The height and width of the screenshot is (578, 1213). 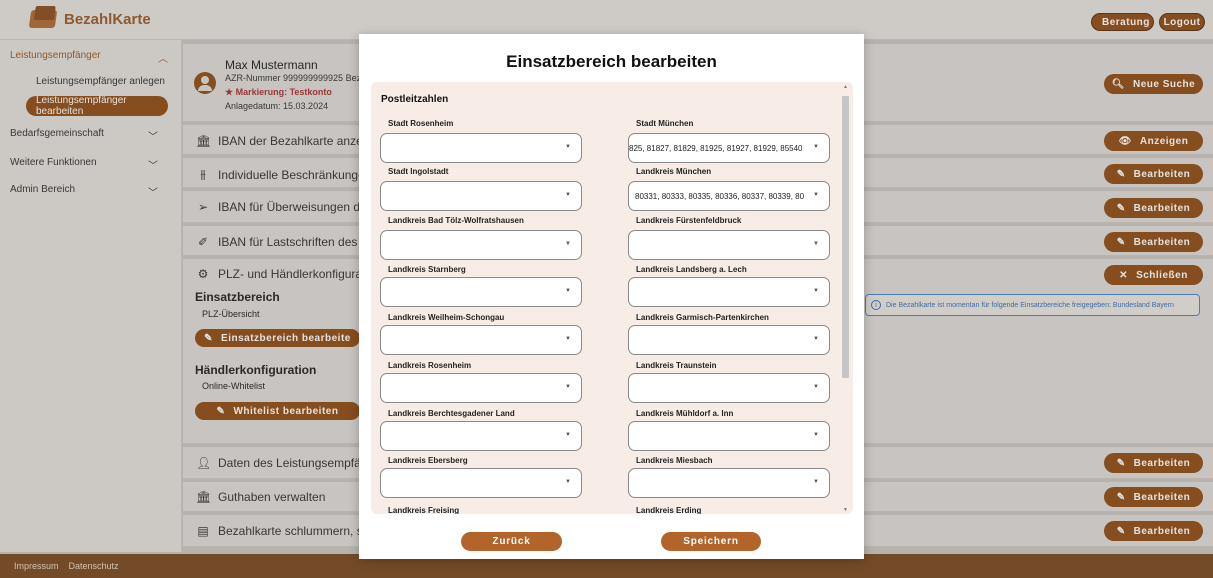 What do you see at coordinates (669, 510) in the screenshot?
I see `field-label: Landkreis Erding` at bounding box center [669, 510].